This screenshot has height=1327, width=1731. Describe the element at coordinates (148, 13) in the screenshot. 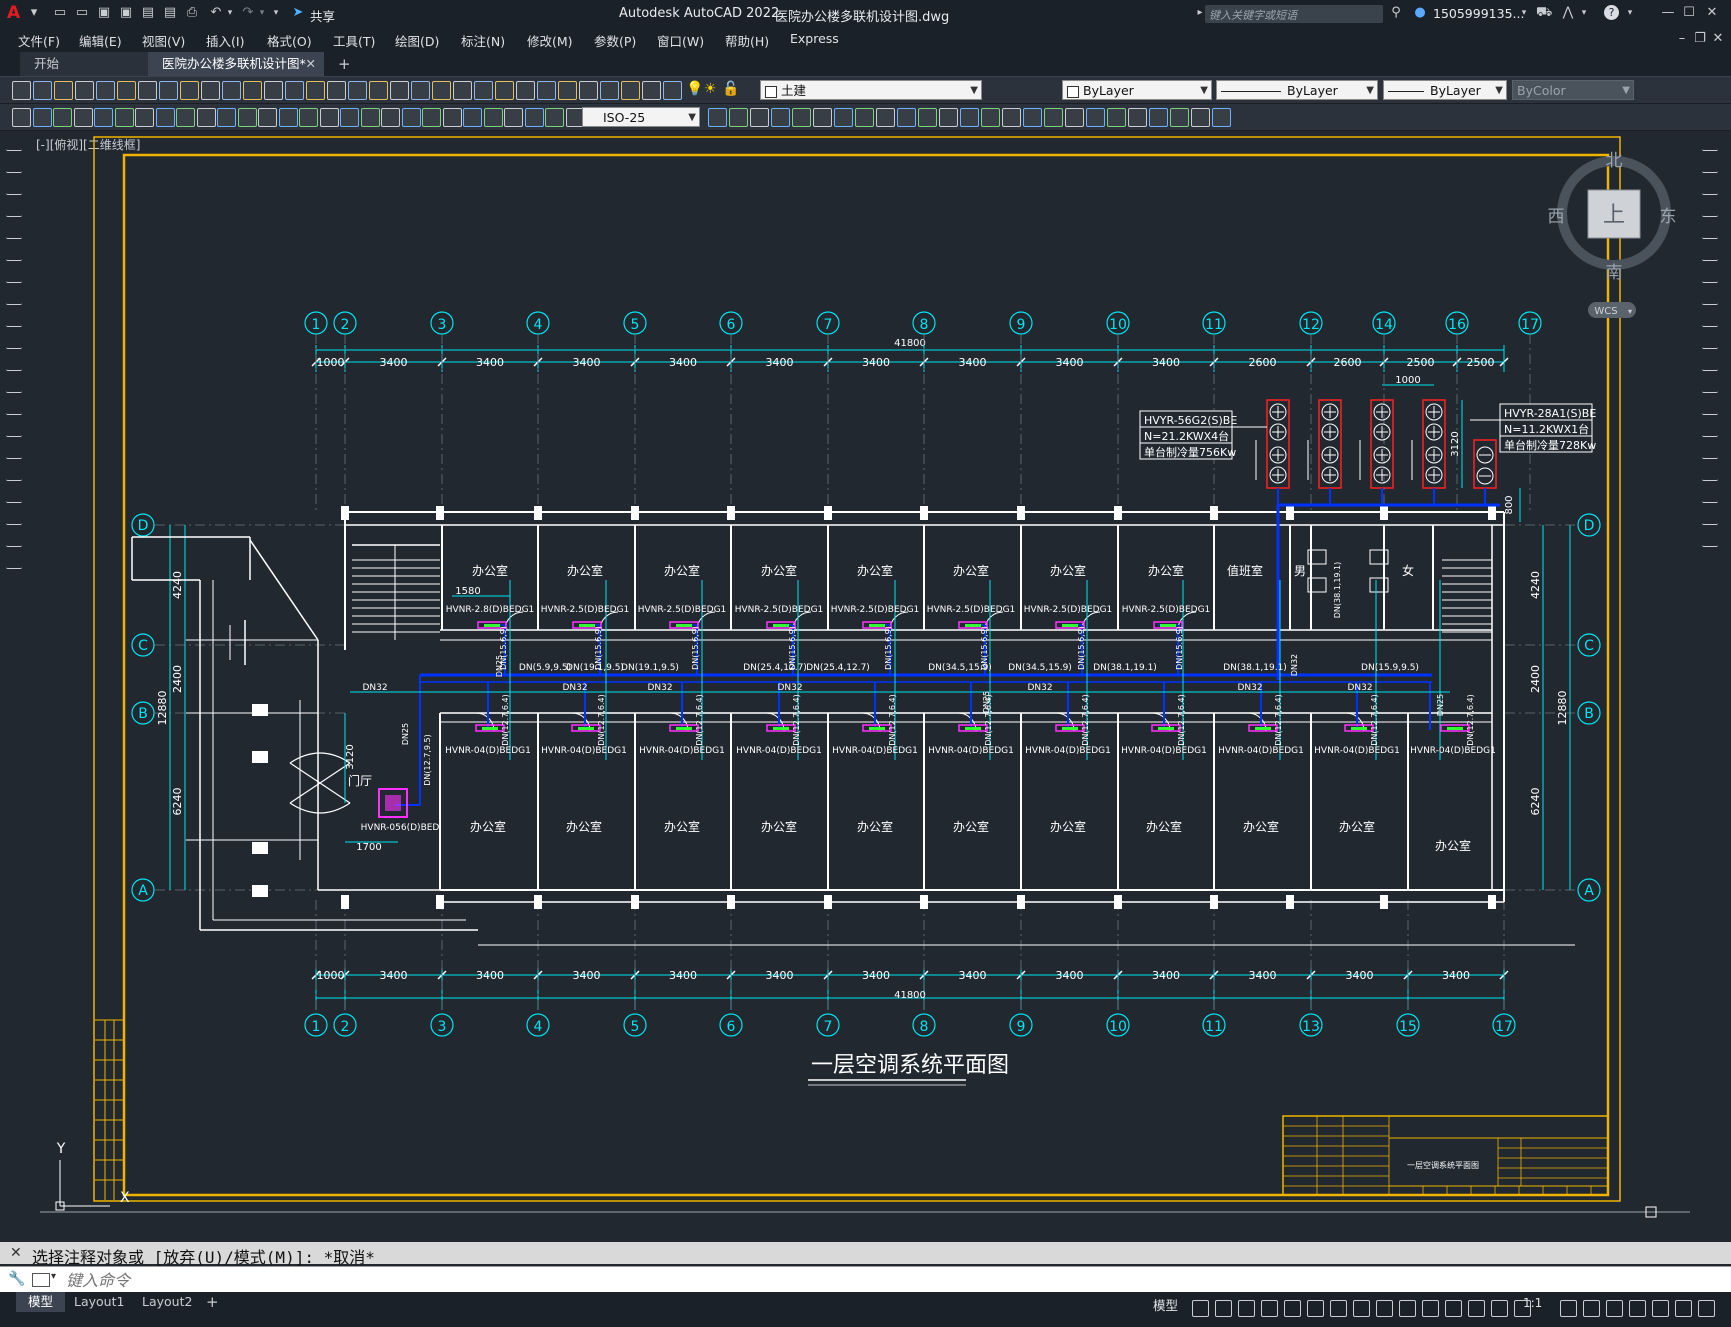

I see `open-web-icon: ▤` at that location.